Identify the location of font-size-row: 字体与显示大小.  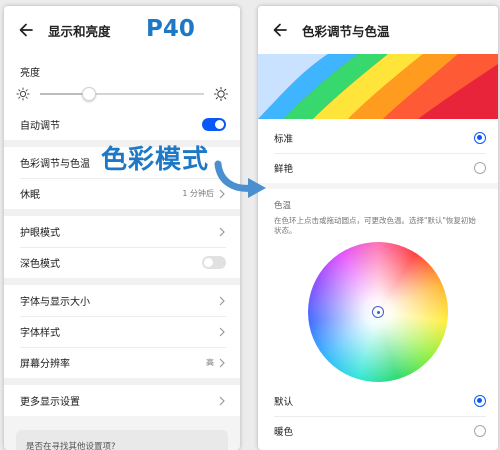
(122, 300).